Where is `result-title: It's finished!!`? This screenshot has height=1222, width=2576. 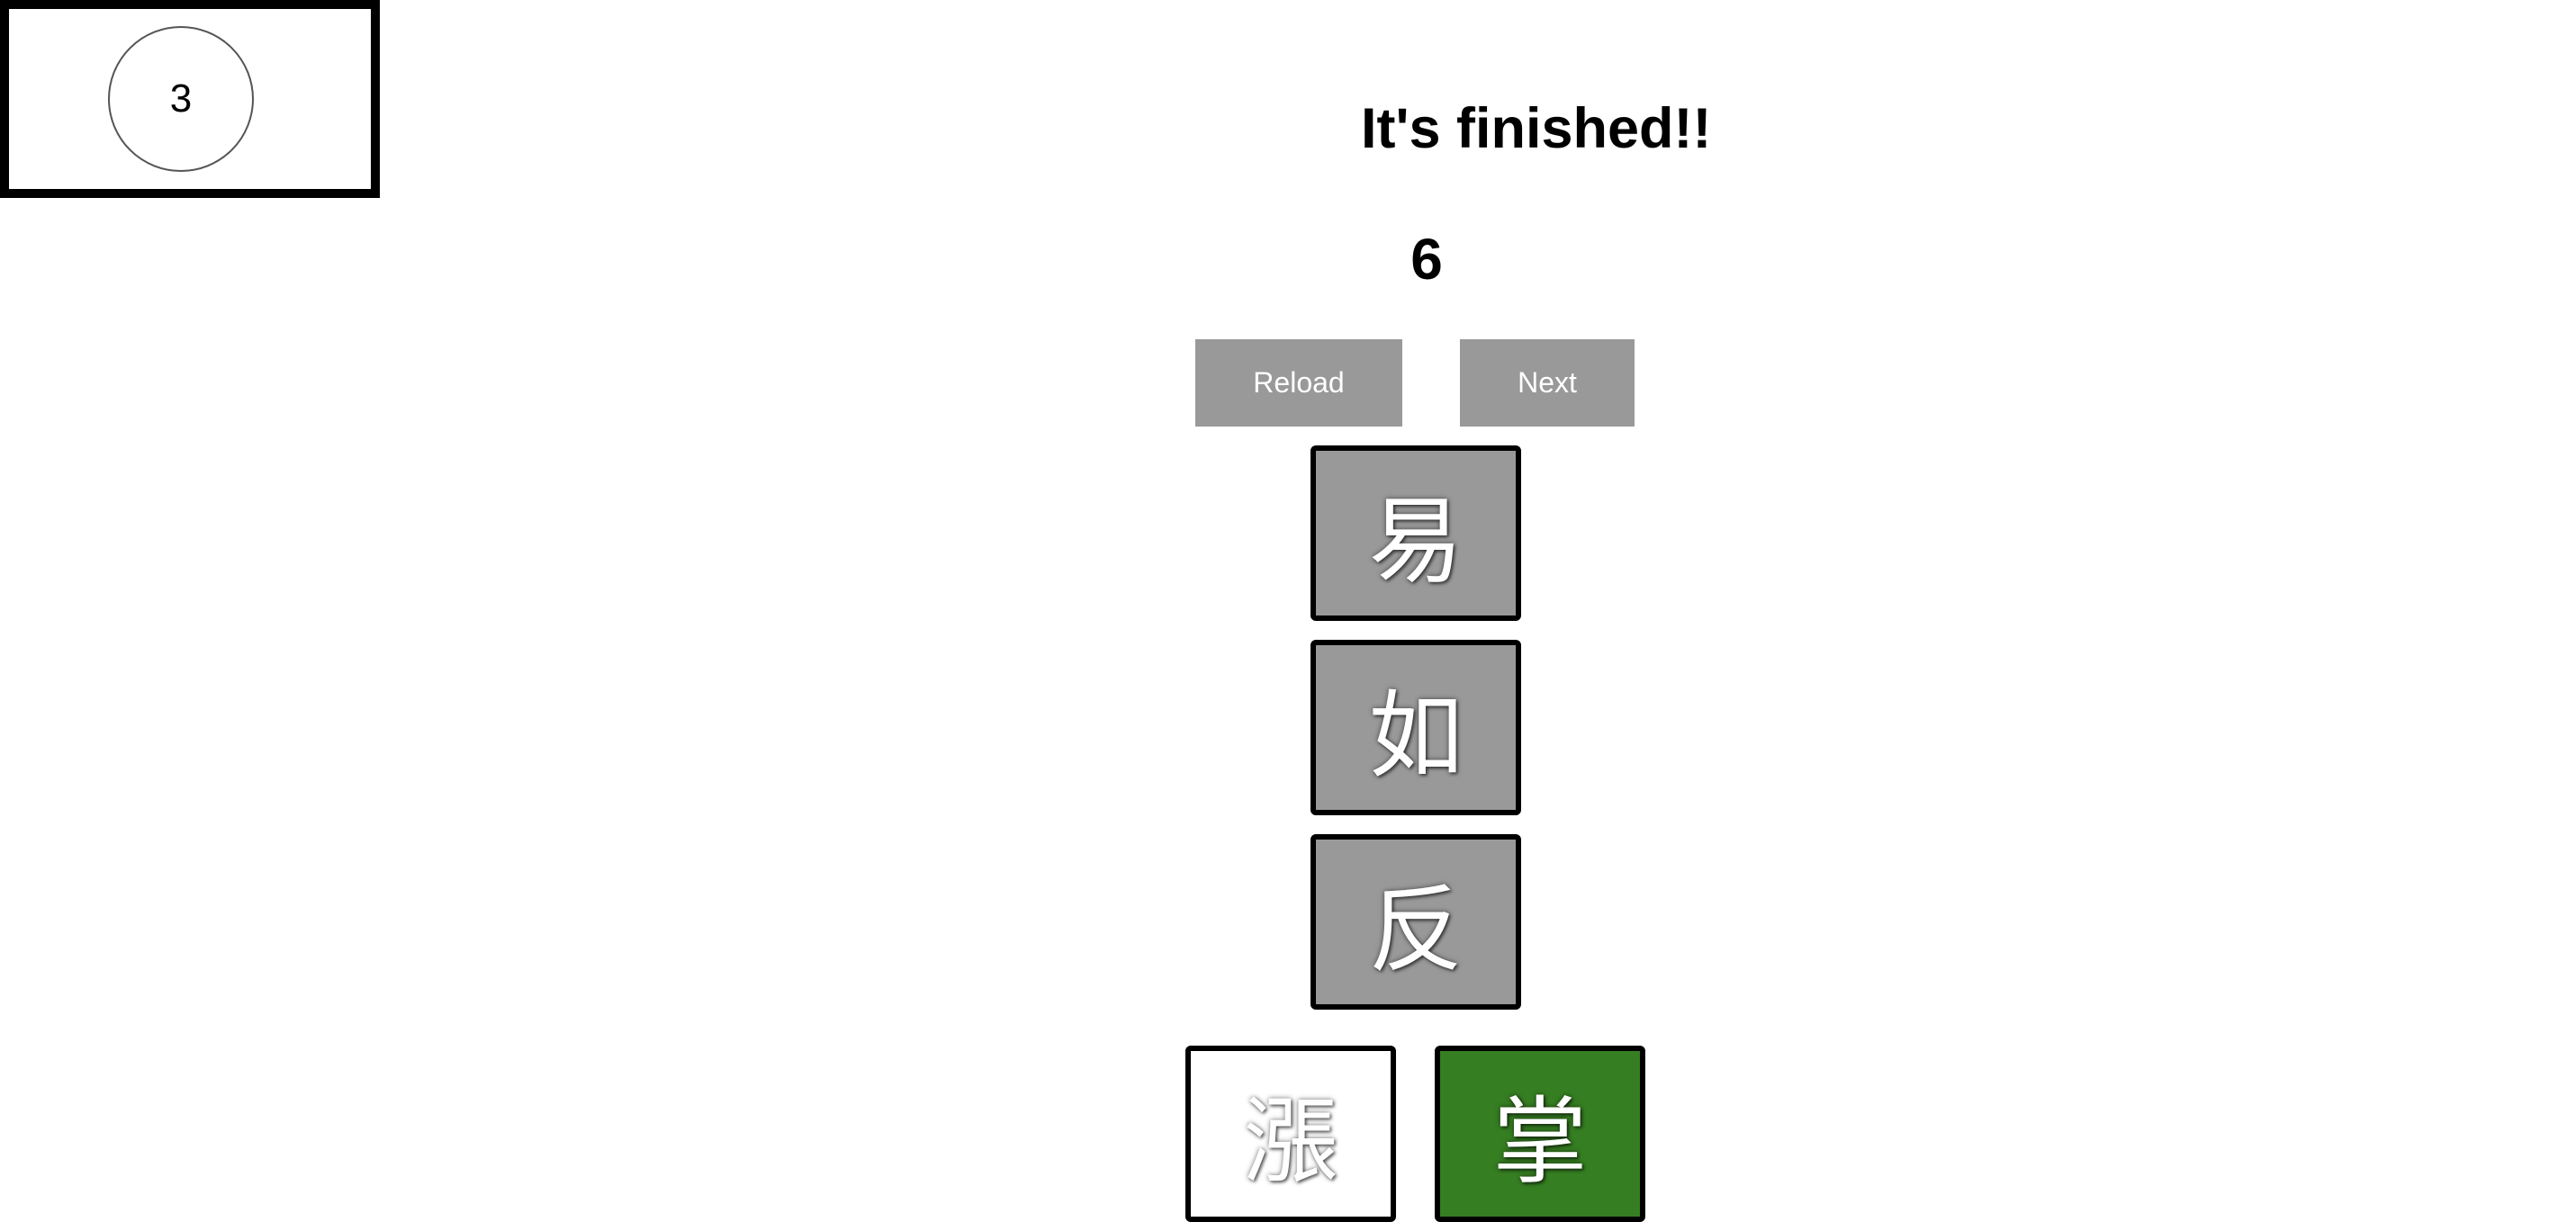 result-title: It's finished!! is located at coordinates (1536, 128).